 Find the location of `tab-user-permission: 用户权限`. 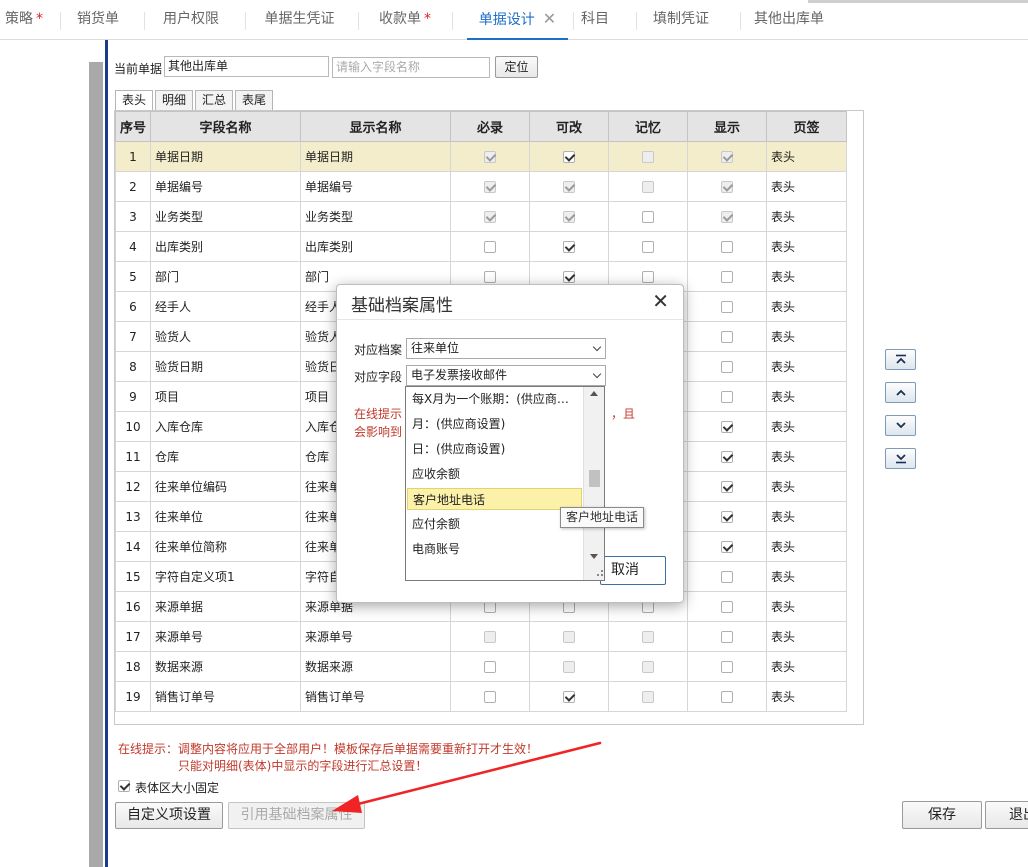

tab-user-permission: 用户权限 is located at coordinates (191, 20).